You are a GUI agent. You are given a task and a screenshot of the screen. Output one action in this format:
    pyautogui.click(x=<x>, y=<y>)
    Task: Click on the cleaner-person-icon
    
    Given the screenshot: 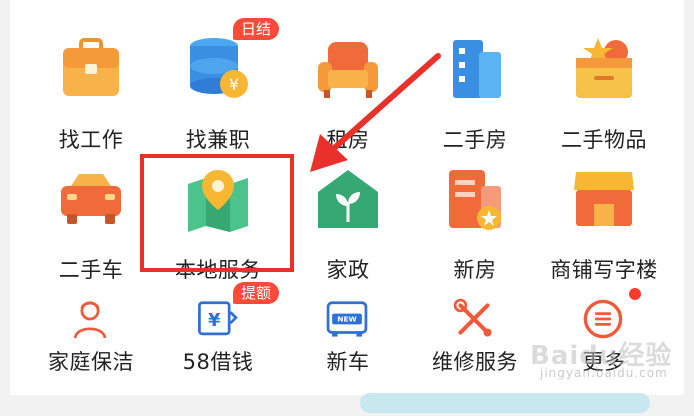 What is the action you would take?
    pyautogui.click(x=90, y=320)
    